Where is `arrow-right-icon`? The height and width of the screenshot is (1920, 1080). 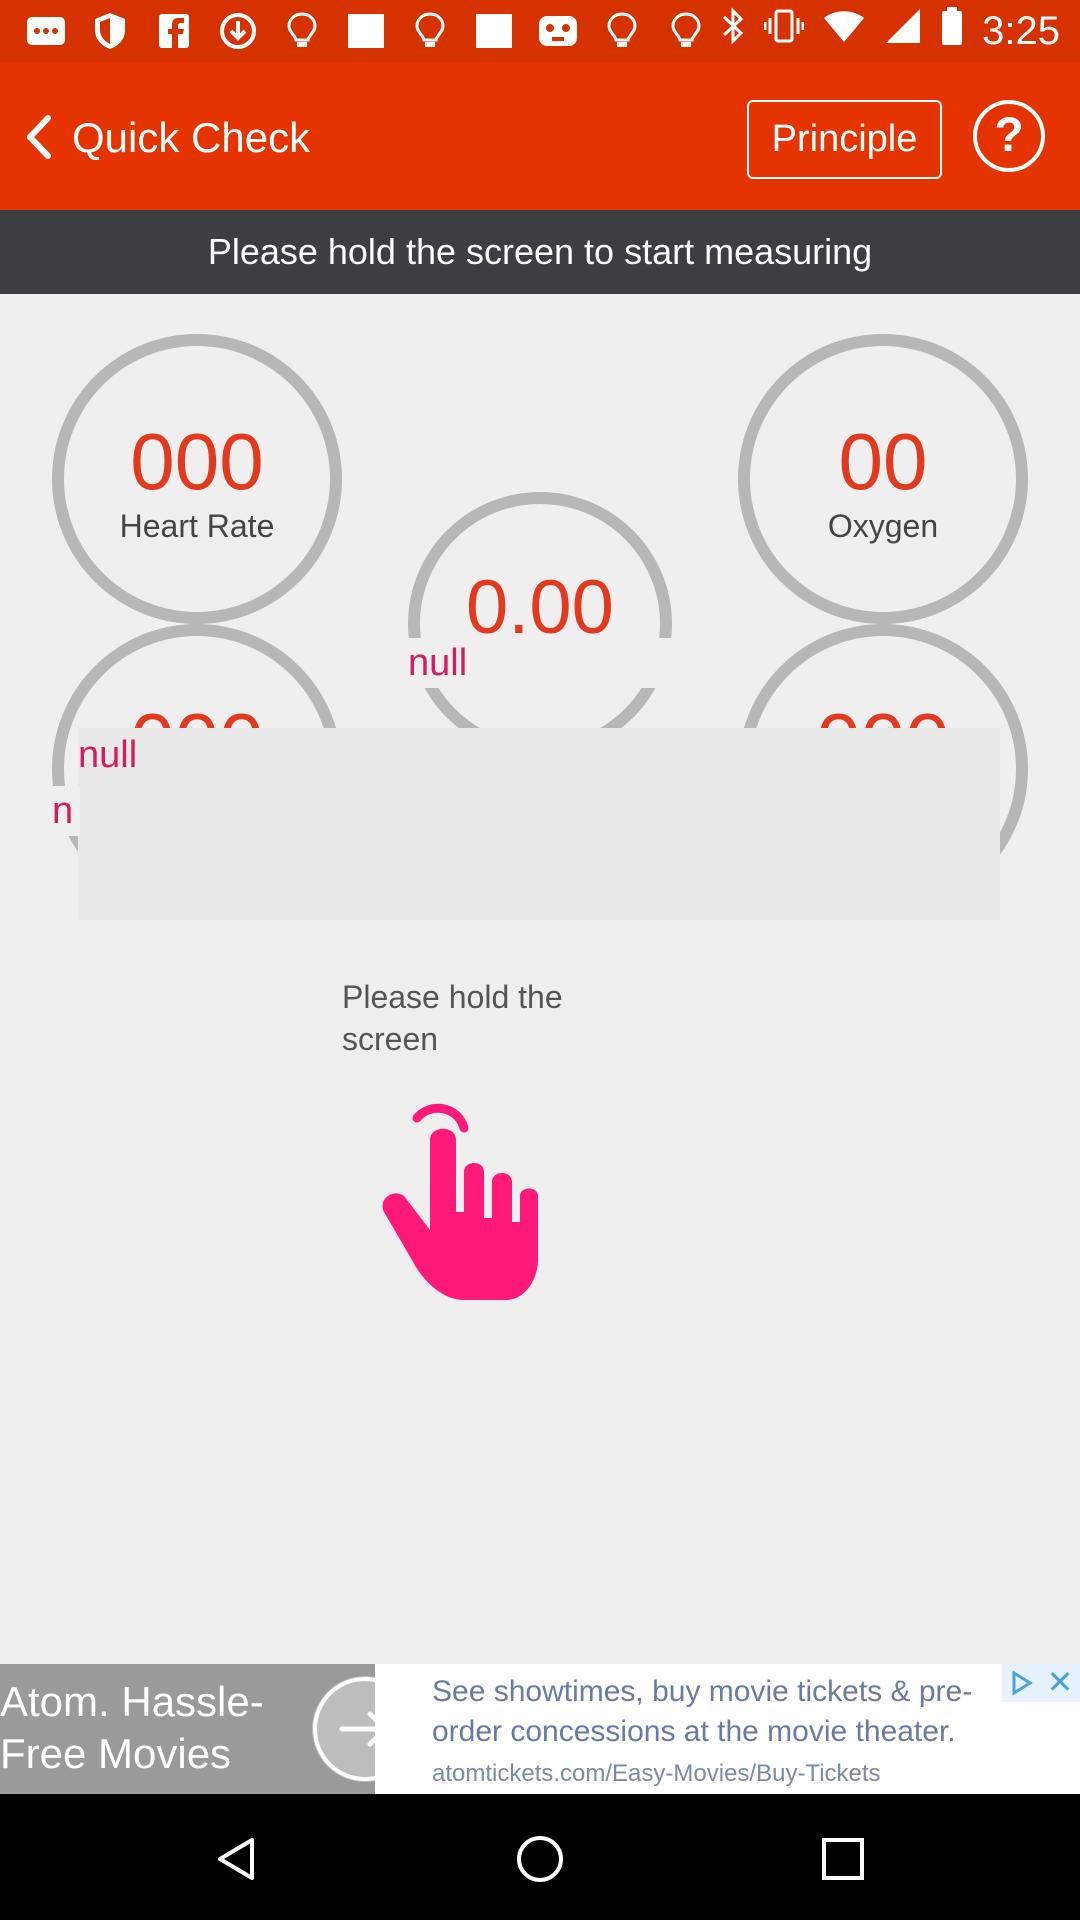
arrow-right-icon is located at coordinates (365, 1729).